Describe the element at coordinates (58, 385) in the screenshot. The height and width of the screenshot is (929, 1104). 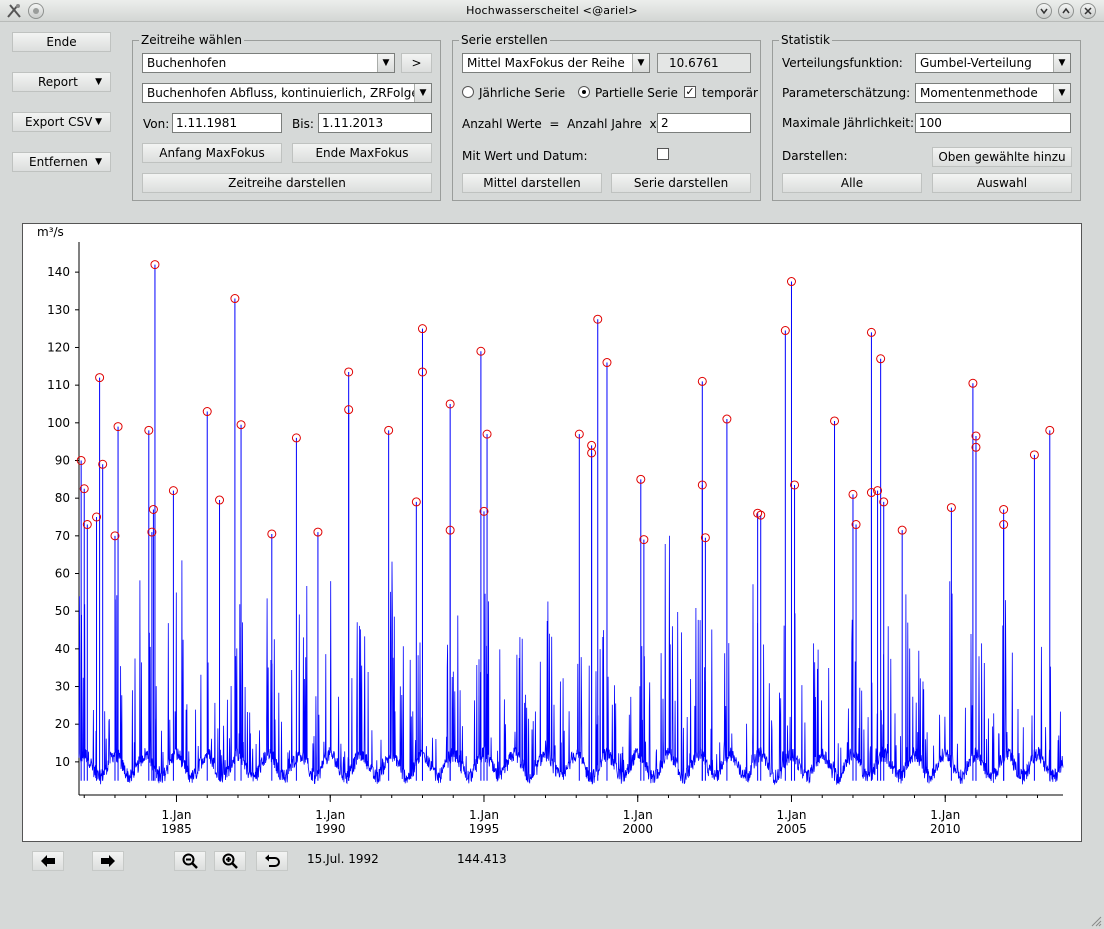
I see `y-tick-label: 110` at that location.